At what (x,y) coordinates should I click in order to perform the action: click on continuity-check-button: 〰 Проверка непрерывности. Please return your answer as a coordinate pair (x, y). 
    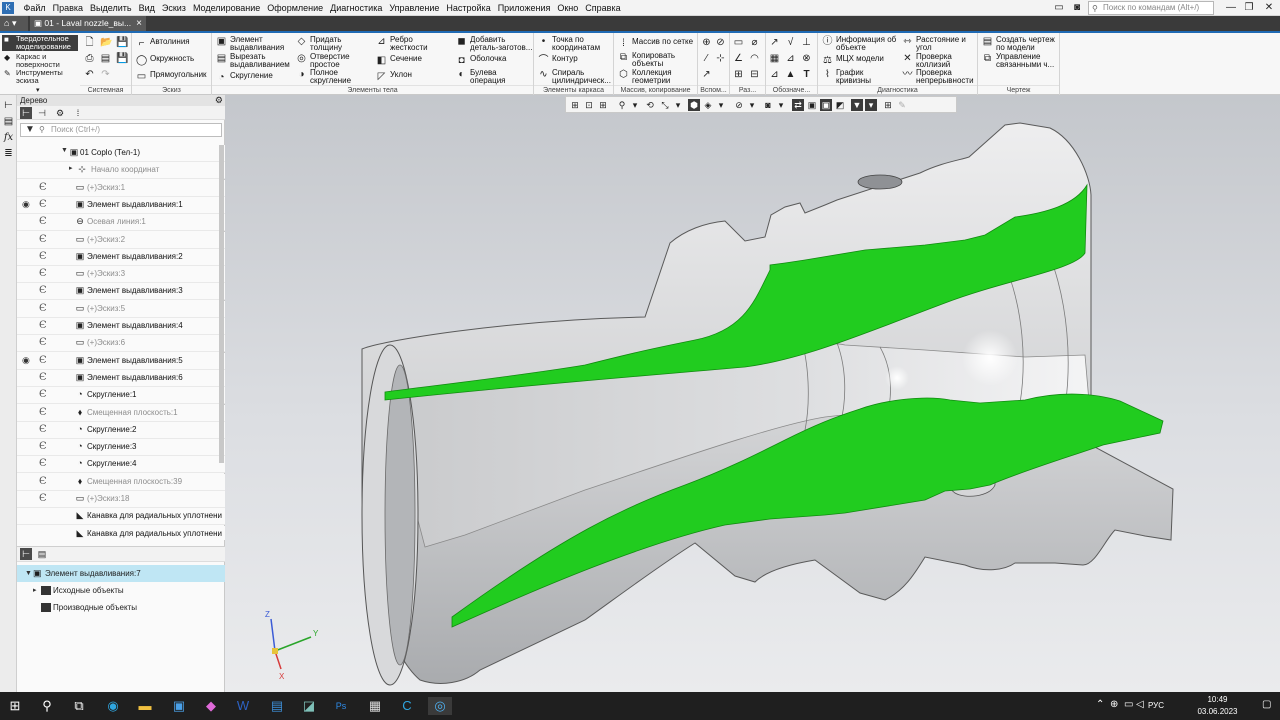
    Looking at the image, I should click on (938, 77).